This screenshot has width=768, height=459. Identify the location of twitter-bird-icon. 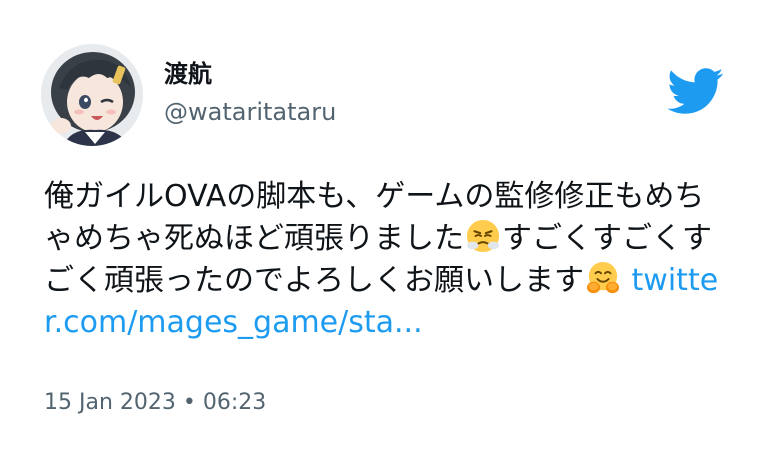
(696, 91).